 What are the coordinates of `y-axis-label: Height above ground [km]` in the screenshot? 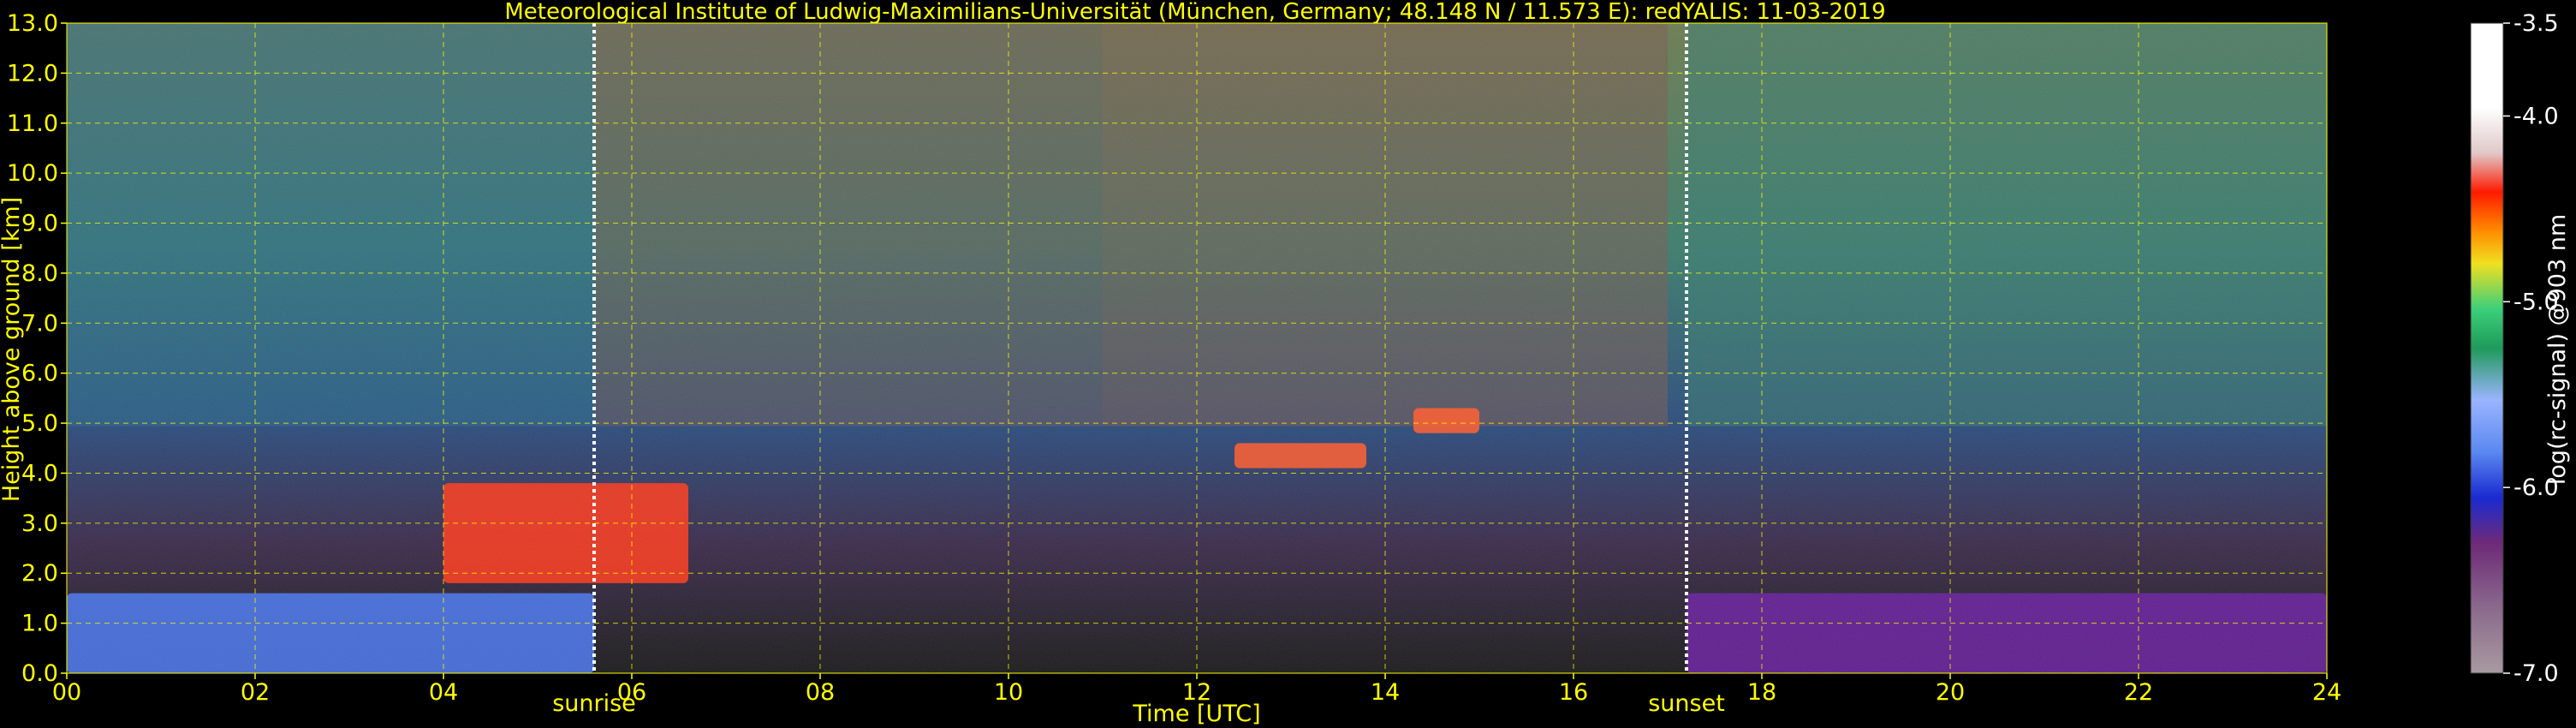 It's located at (12, 349).